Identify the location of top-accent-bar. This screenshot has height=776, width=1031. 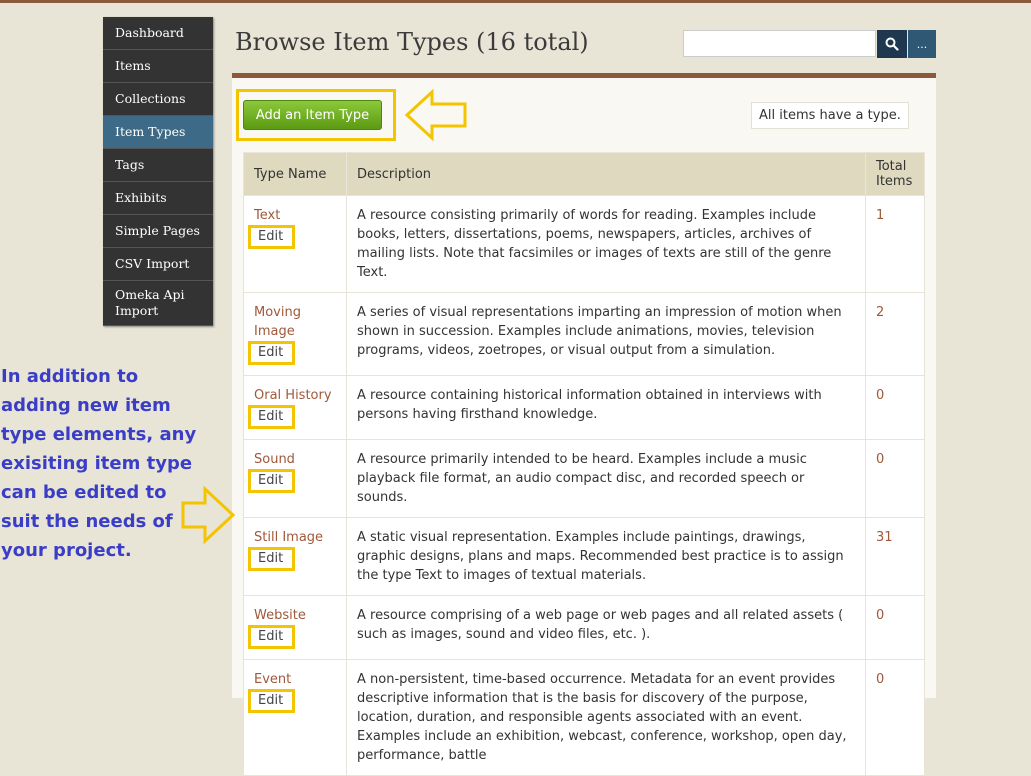
(515, 1).